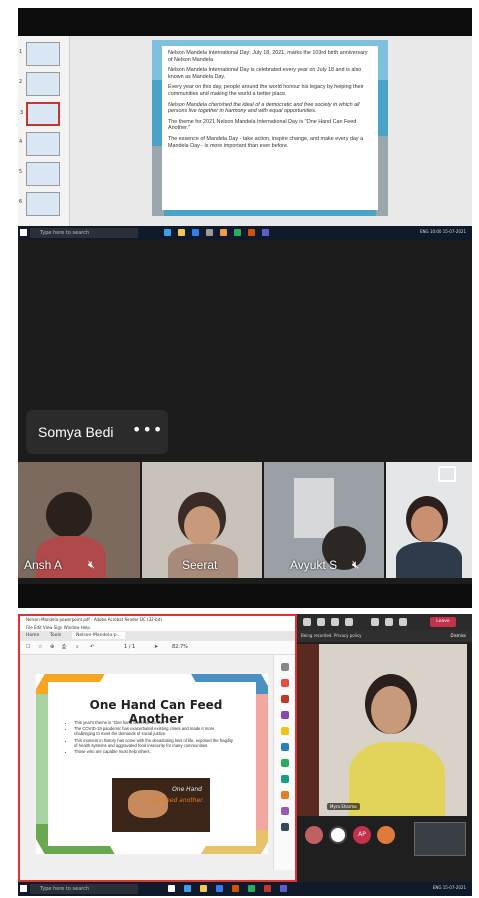 This screenshot has height=898, width=479. Describe the element at coordinates (44, 131) in the screenshot. I see `slide-thumbnail-pane: 1 2 3 4 5 6` at that location.